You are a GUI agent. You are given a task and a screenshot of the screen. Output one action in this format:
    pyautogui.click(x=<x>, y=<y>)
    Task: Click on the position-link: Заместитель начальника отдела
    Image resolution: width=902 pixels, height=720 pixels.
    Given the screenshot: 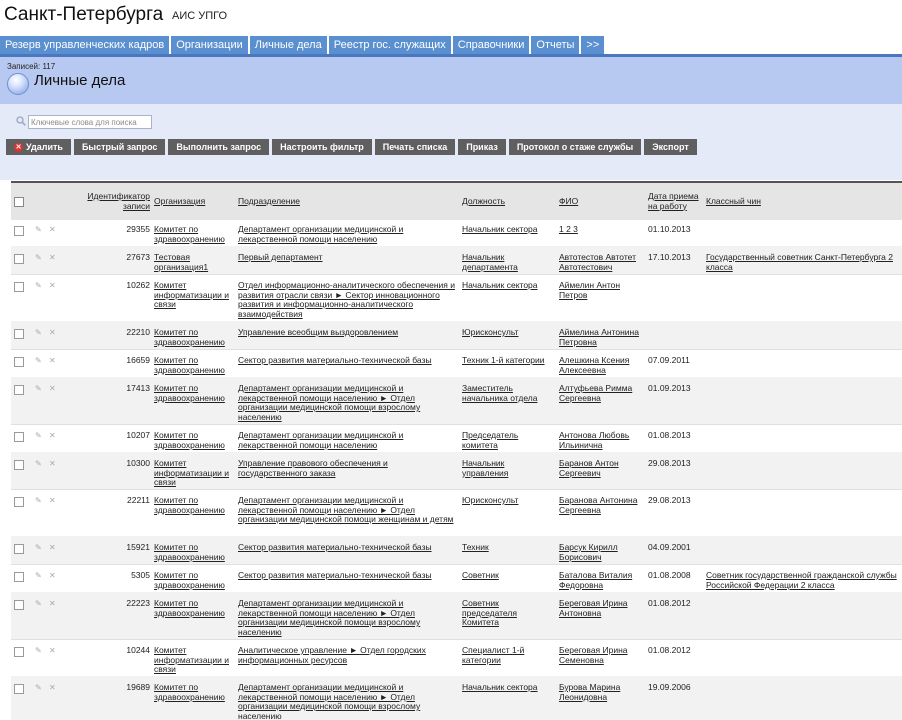 What is the action you would take?
    pyautogui.click(x=507, y=393)
    